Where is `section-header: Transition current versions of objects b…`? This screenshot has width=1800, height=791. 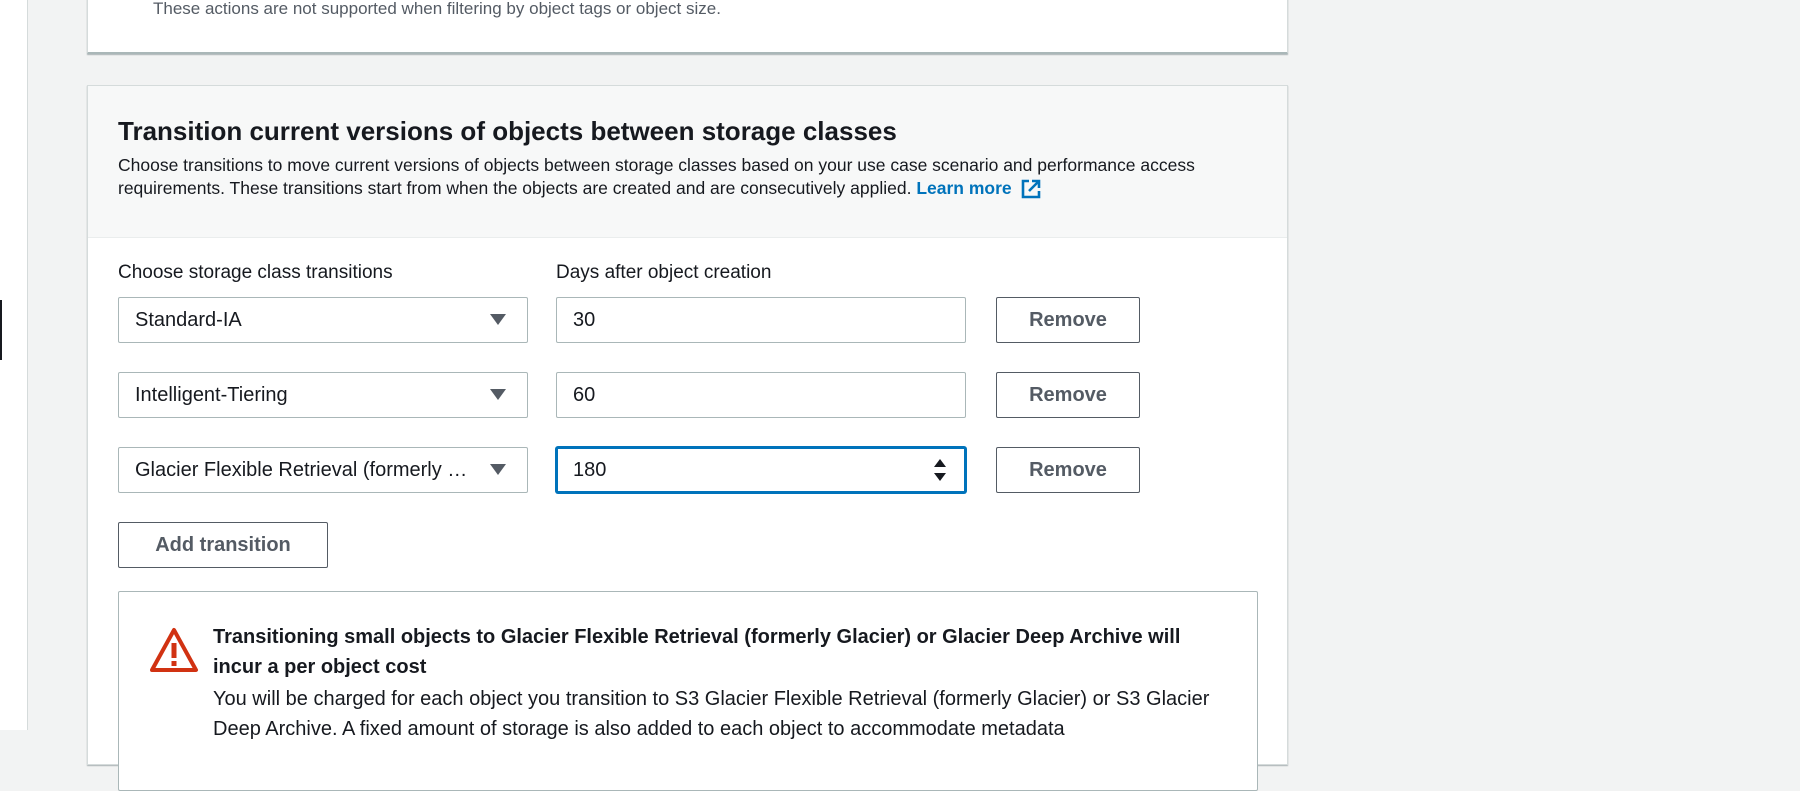
section-header: Transition current versions of objects b… is located at coordinates (687, 162).